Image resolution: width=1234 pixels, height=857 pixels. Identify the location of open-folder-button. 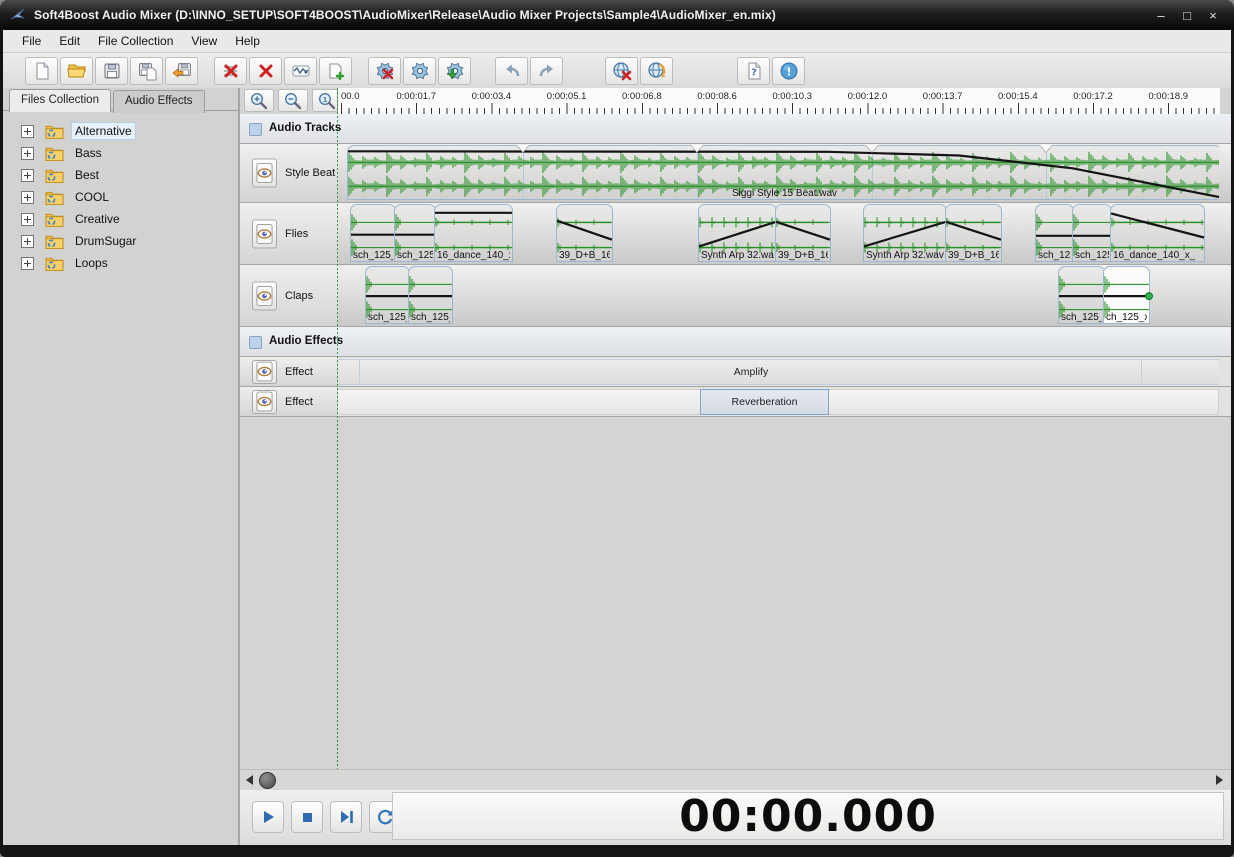
(76, 70).